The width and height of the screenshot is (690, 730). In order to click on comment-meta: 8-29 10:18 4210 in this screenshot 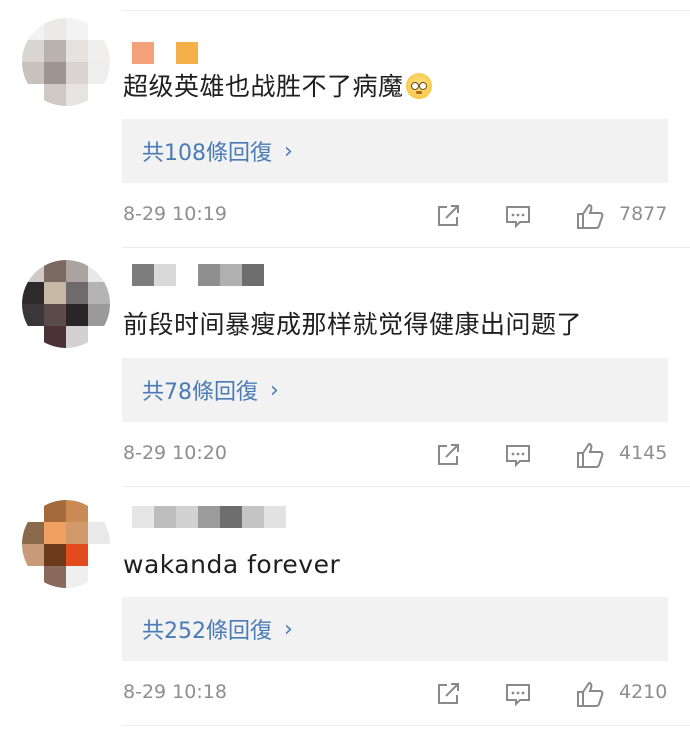, I will do `click(396, 694)`.